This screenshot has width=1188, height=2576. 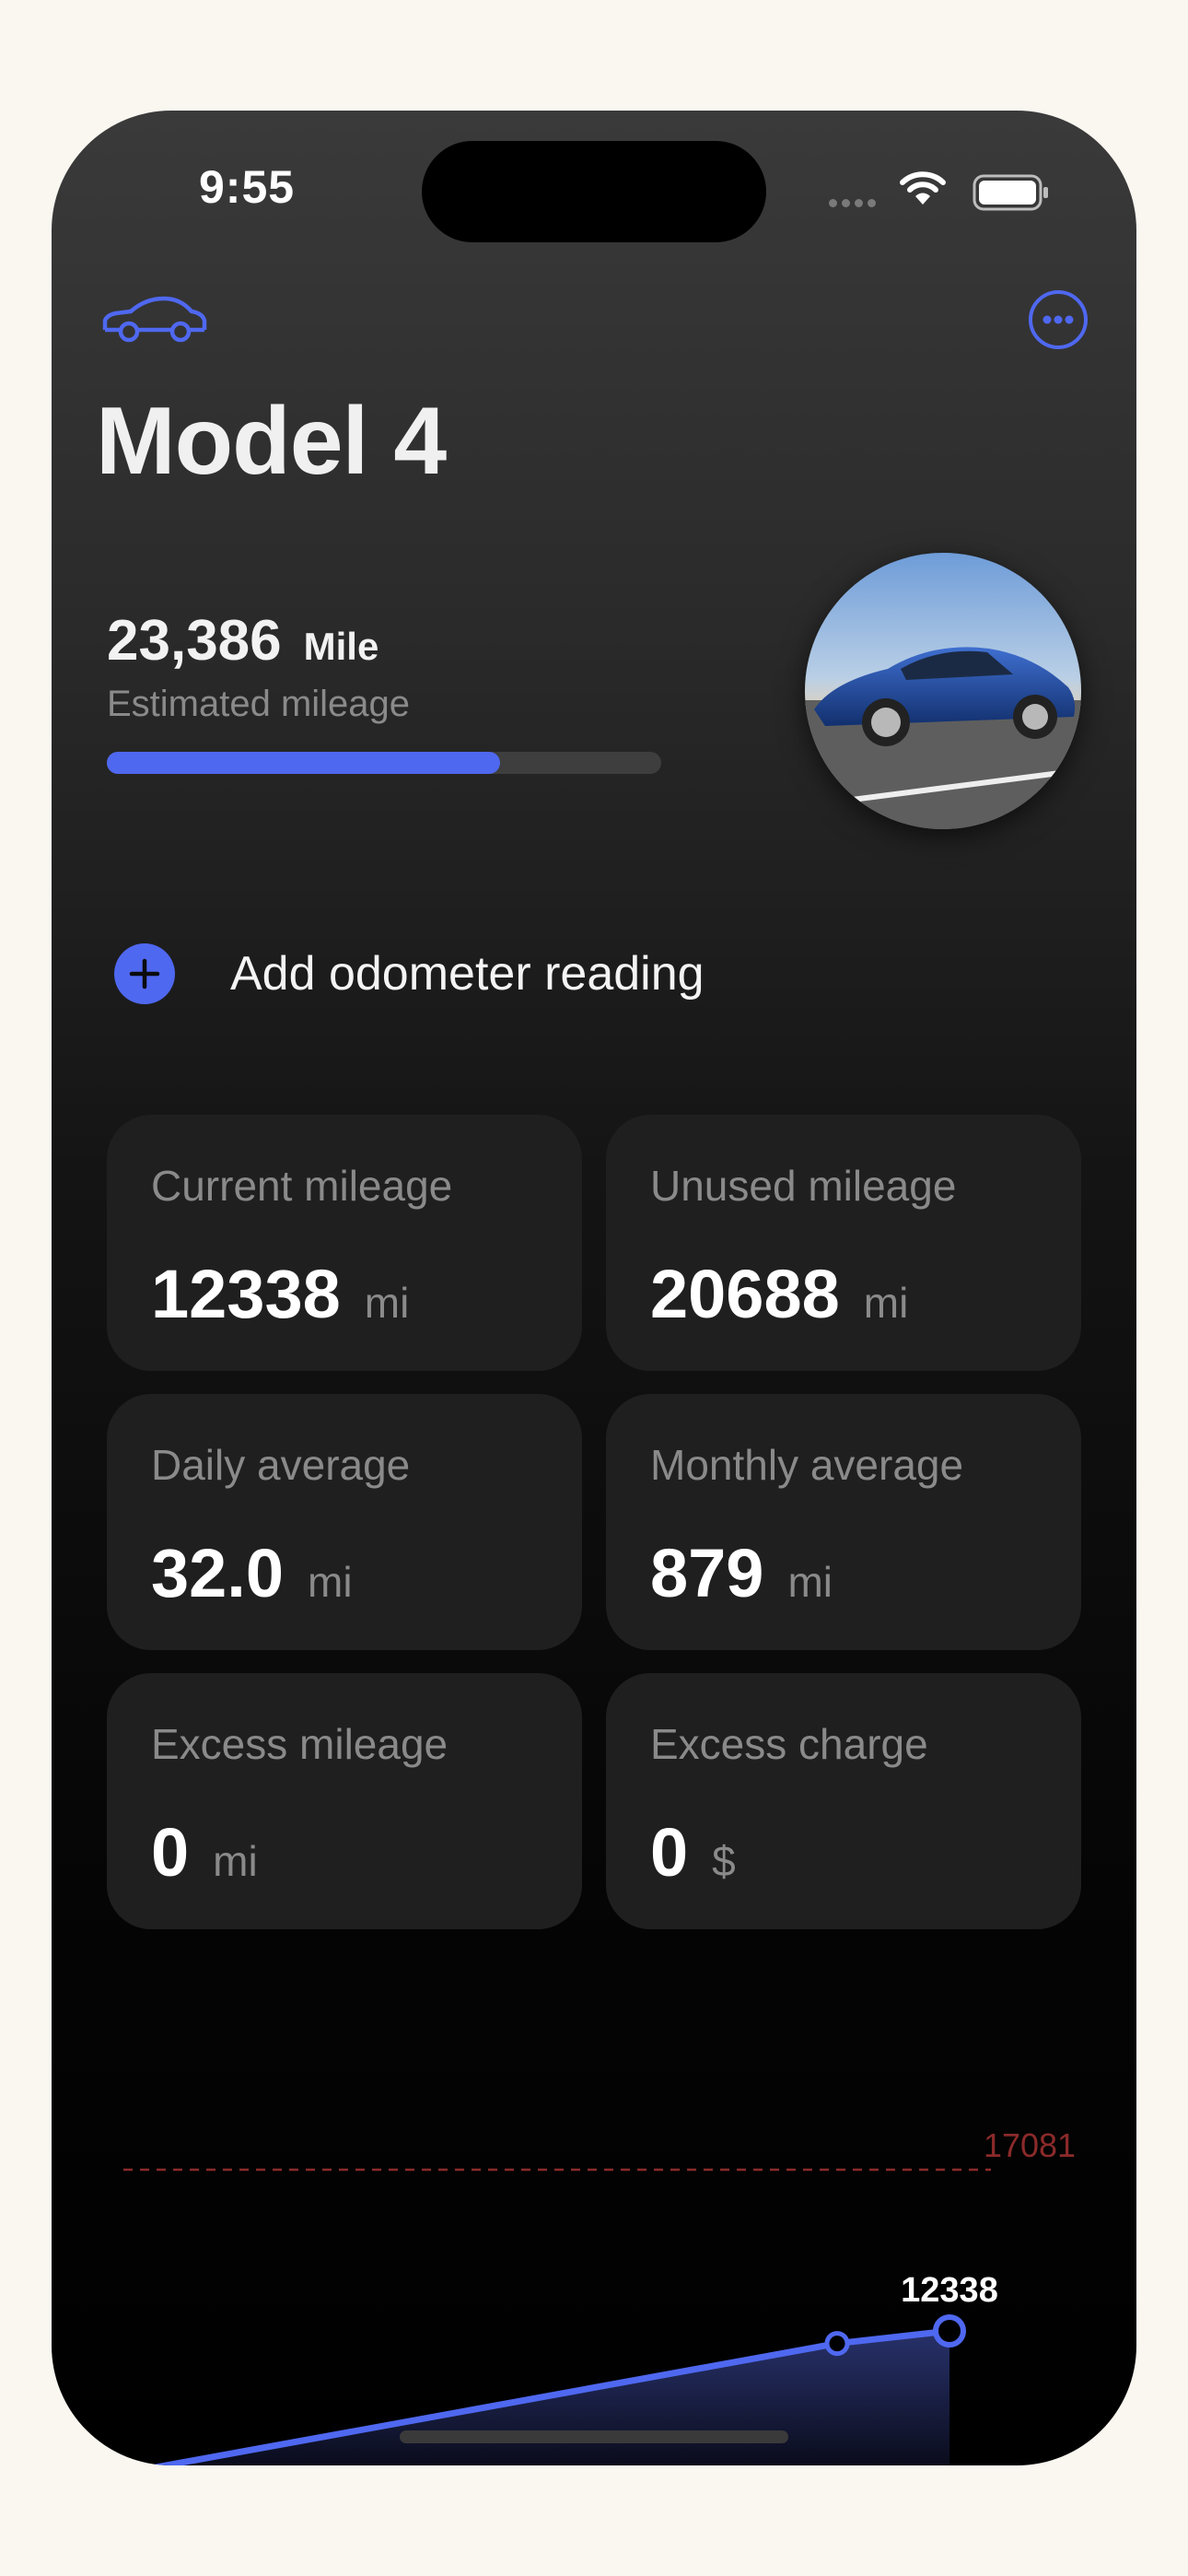 I want to click on limit-label: 17081, so click(x=1030, y=2145).